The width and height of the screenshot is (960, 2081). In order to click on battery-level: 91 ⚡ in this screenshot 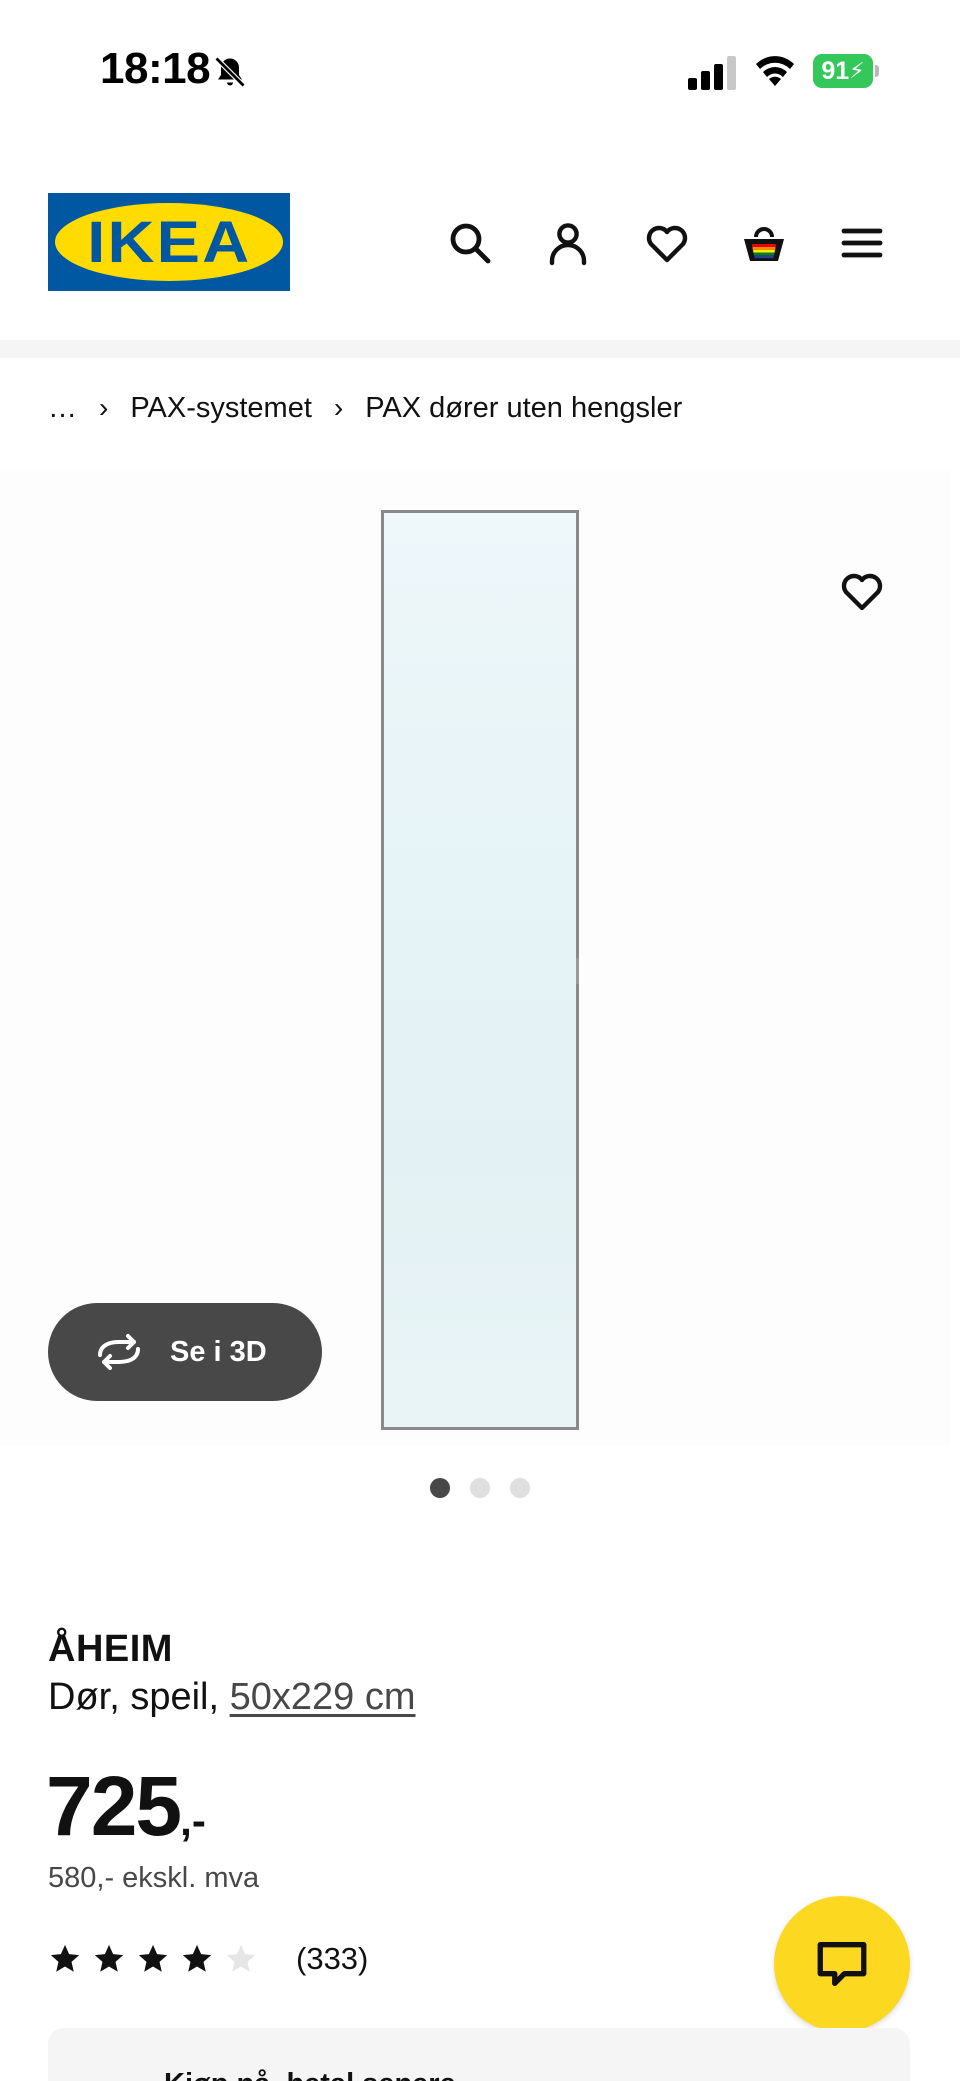, I will do `click(843, 71)`.